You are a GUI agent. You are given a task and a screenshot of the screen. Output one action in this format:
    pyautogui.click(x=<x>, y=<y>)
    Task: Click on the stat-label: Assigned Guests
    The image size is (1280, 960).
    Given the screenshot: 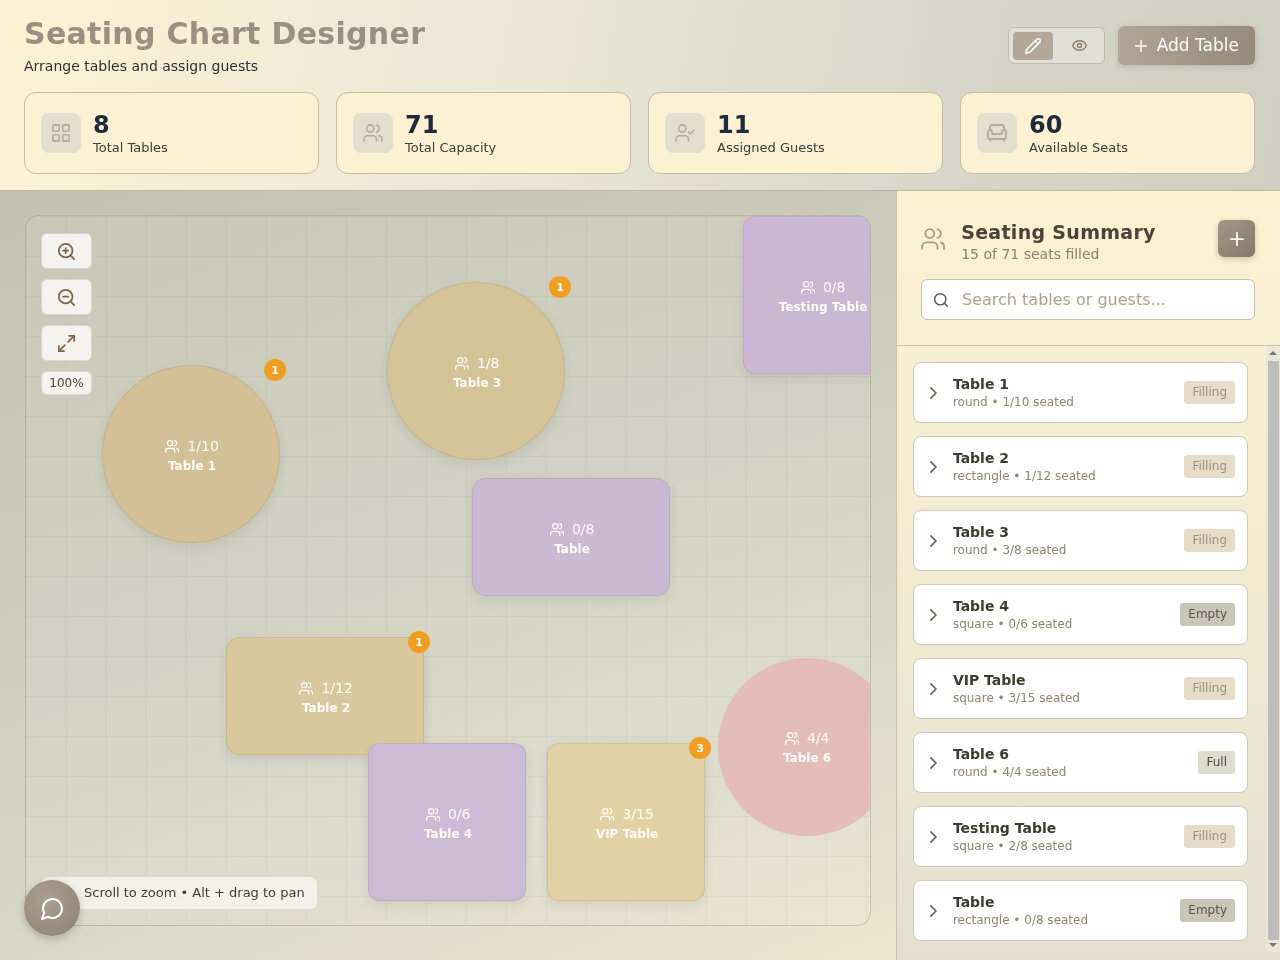 What is the action you would take?
    pyautogui.click(x=771, y=147)
    